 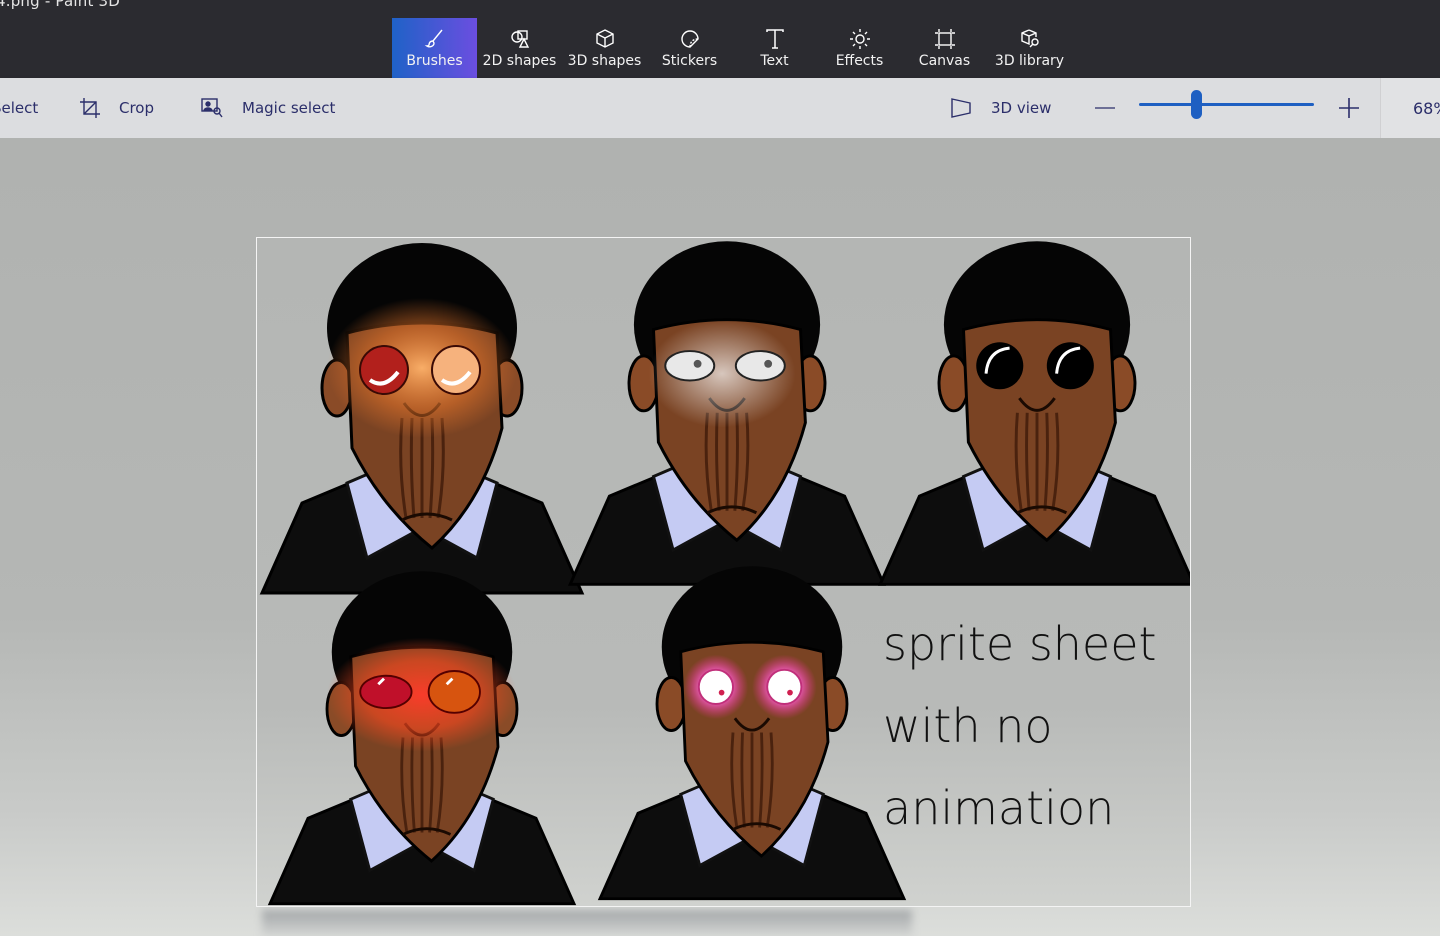 What do you see at coordinates (689, 39) in the screenshot?
I see `sticker-icon` at bounding box center [689, 39].